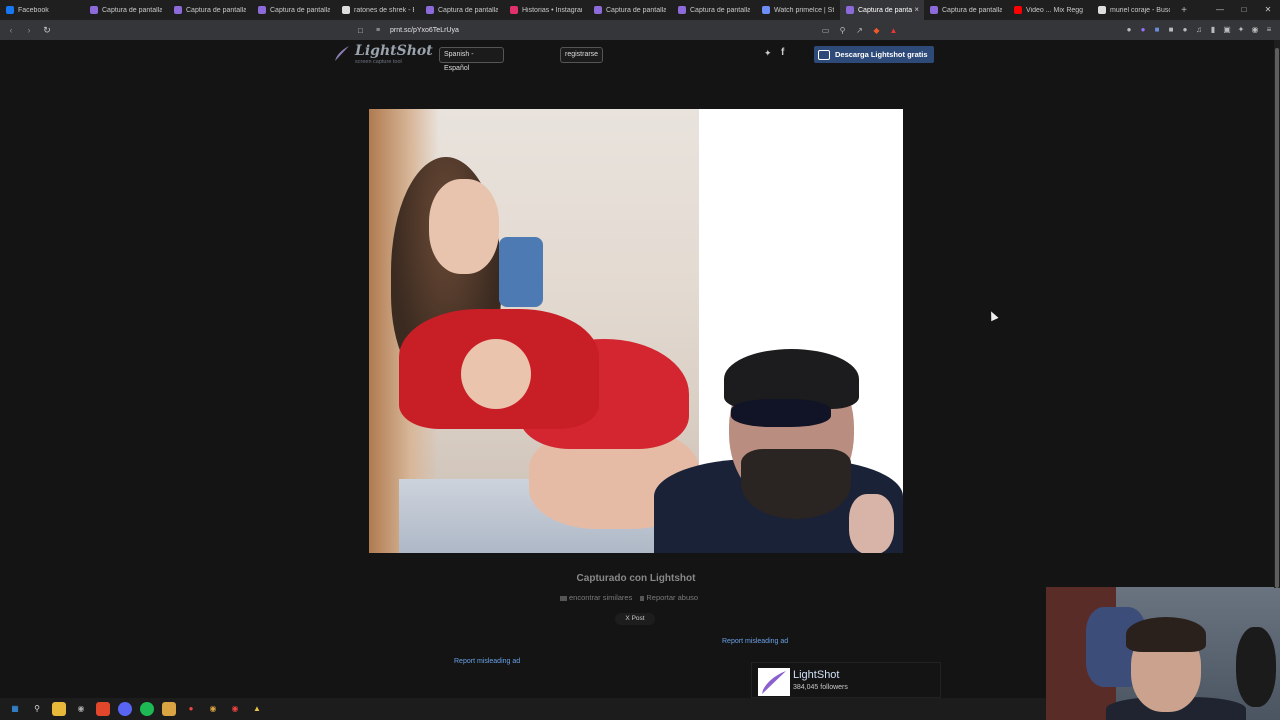 The image size is (1280, 720). Describe the element at coordinates (15, 709) in the screenshot. I see `windows-start-icon: ▦` at that location.